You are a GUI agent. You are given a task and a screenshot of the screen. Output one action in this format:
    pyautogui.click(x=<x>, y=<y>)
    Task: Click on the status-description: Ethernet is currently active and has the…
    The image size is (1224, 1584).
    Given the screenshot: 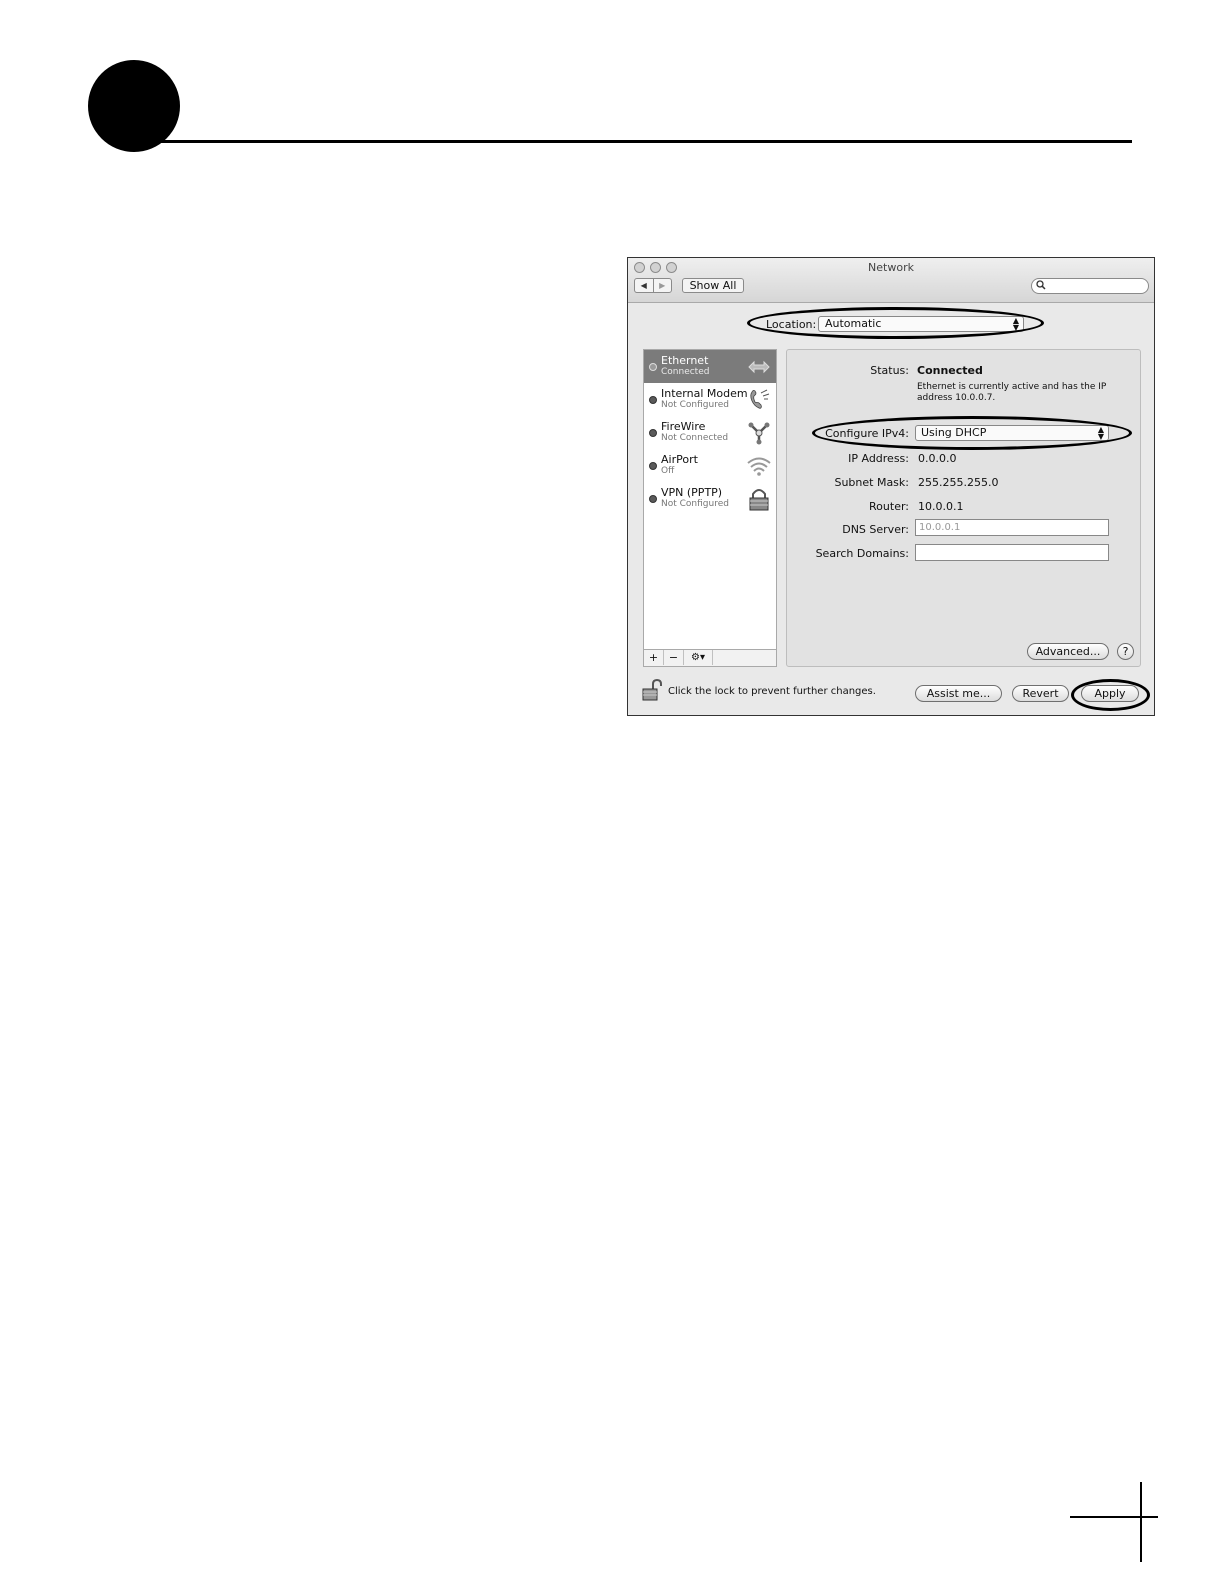 What is the action you would take?
    pyautogui.click(x=1012, y=392)
    